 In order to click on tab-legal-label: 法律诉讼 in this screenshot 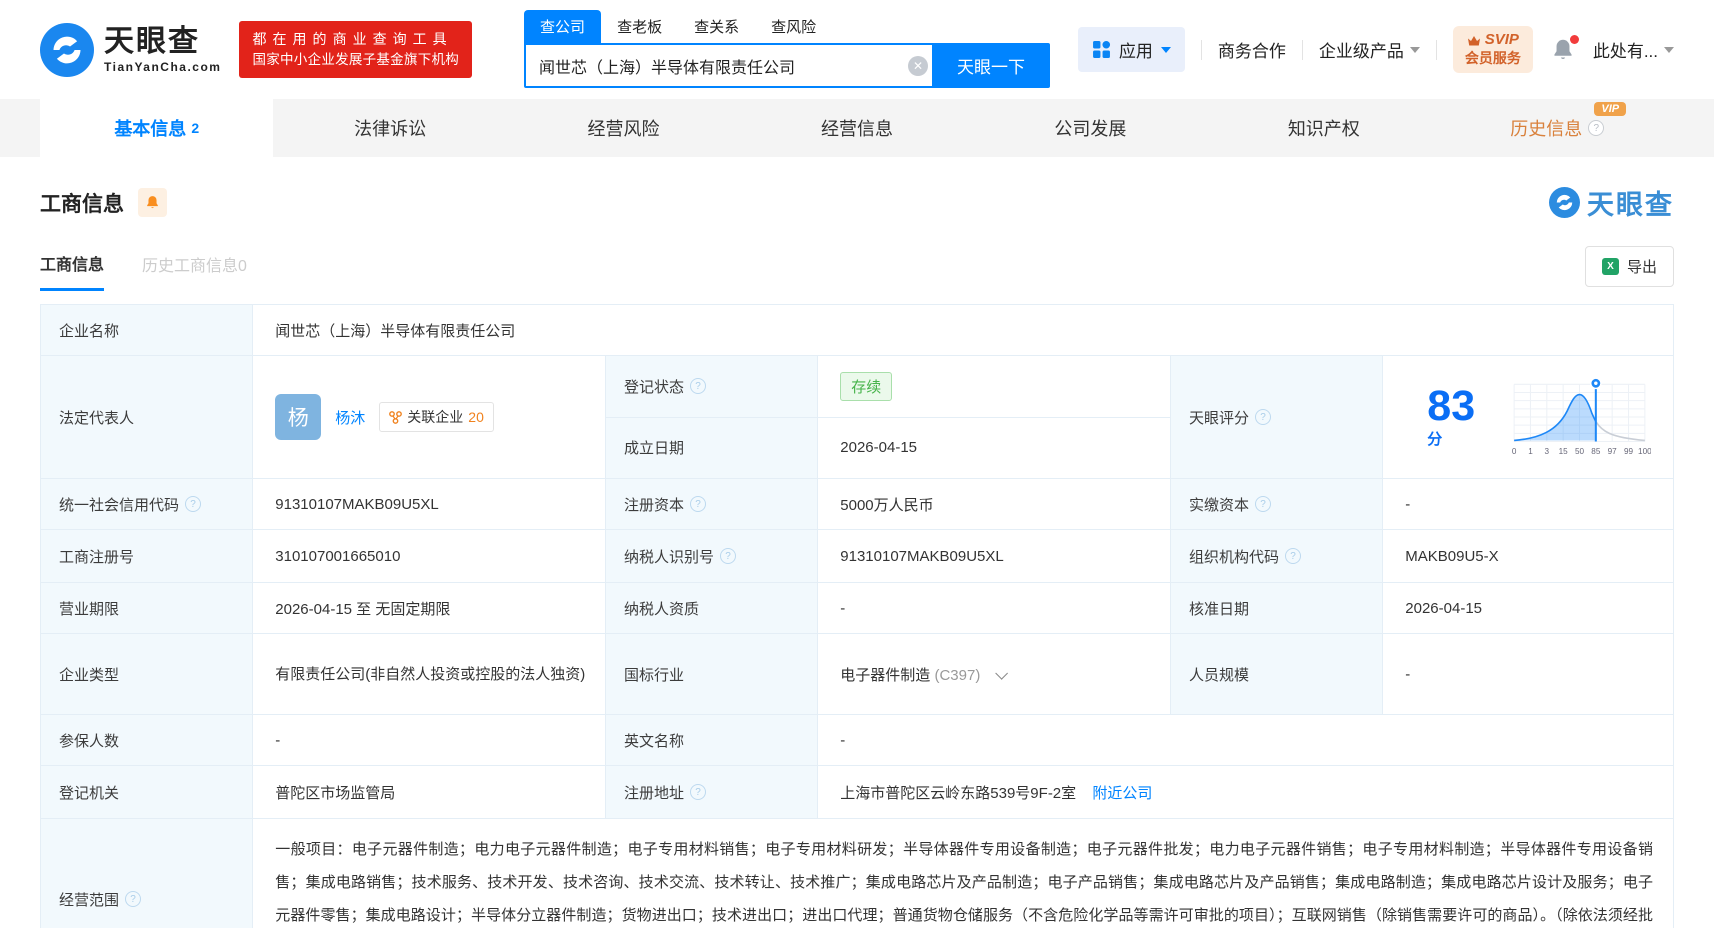, I will do `click(390, 129)`.